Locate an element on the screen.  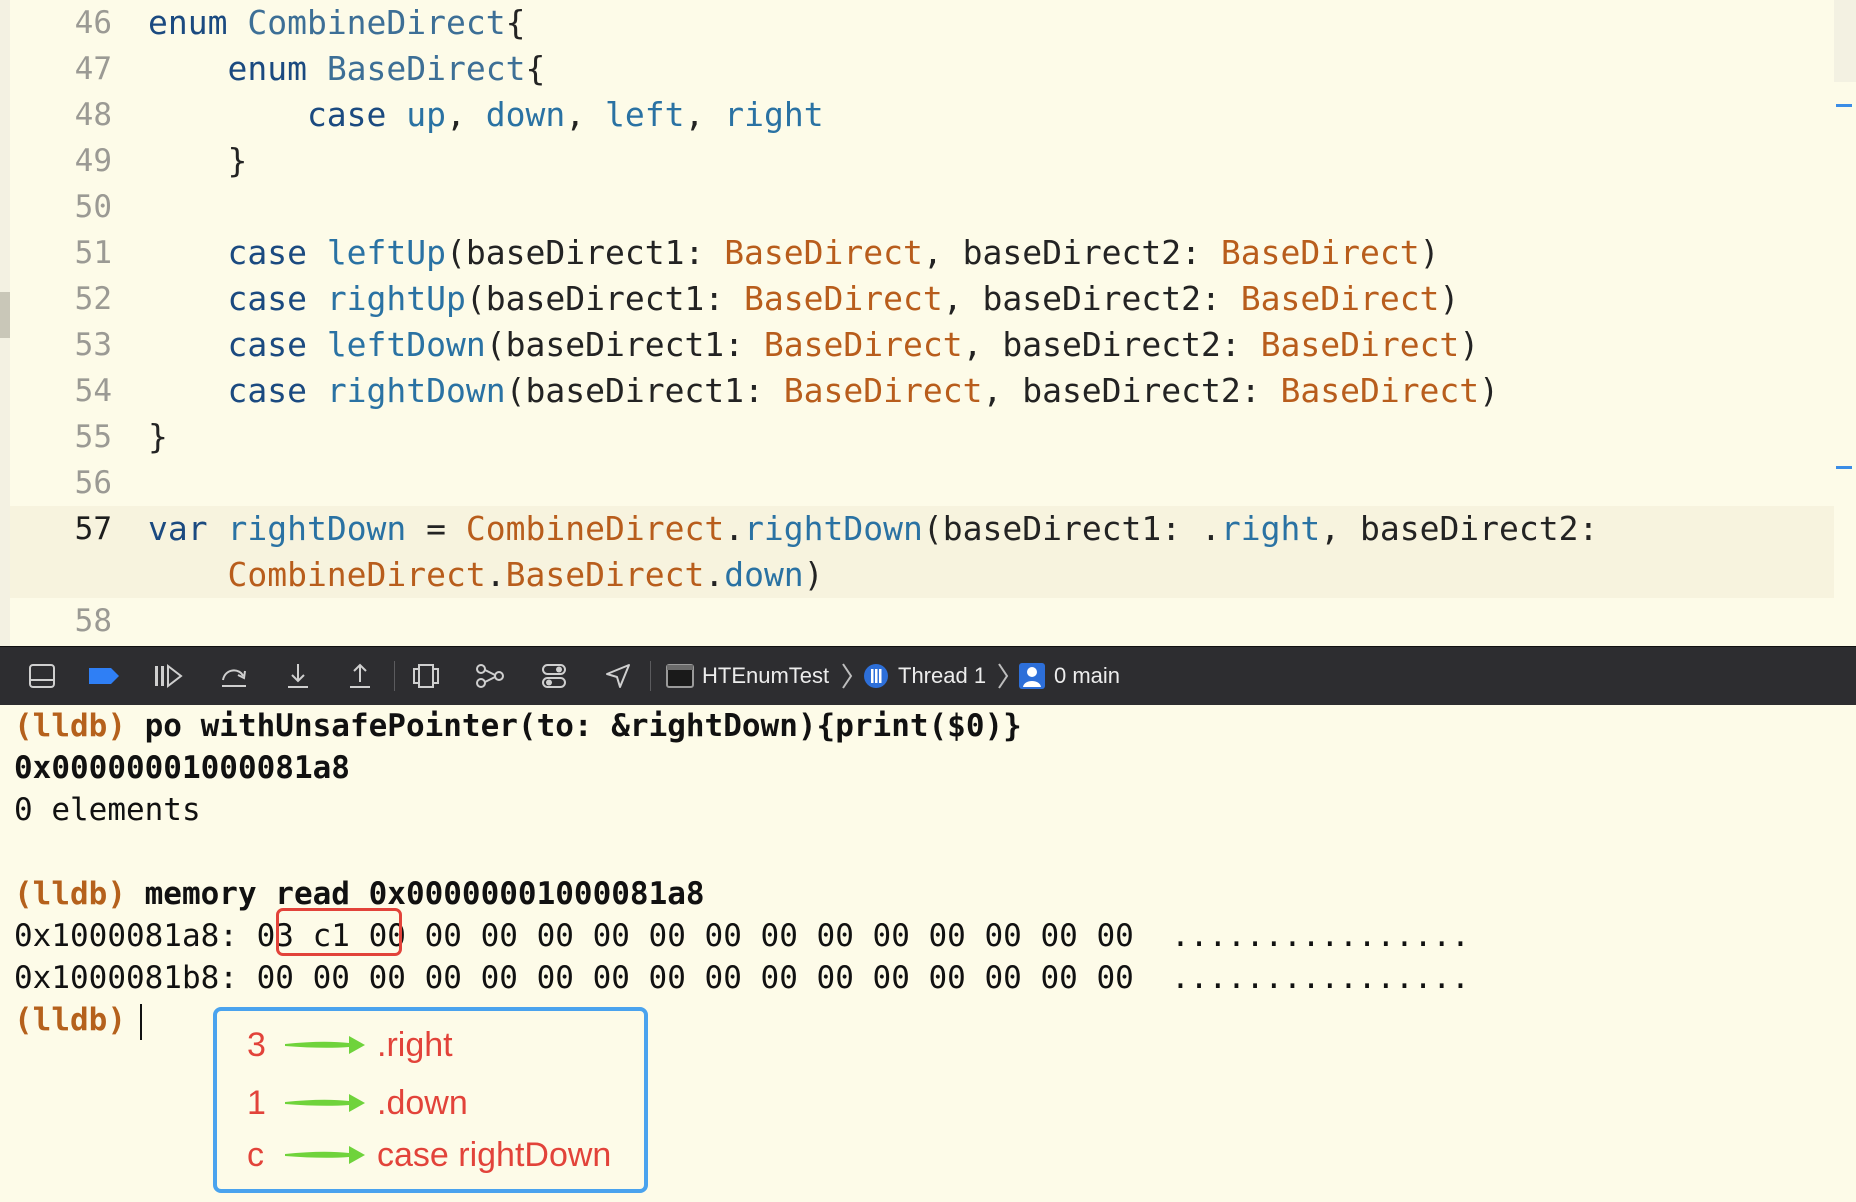
code-line: 50 is located at coordinates (922, 207).